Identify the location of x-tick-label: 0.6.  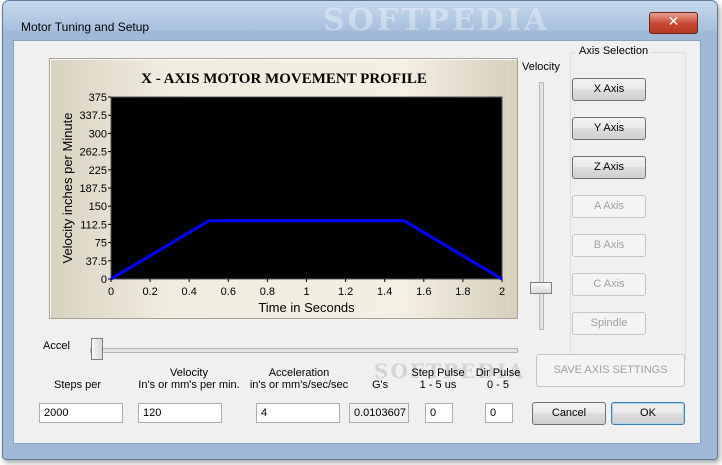
(228, 292).